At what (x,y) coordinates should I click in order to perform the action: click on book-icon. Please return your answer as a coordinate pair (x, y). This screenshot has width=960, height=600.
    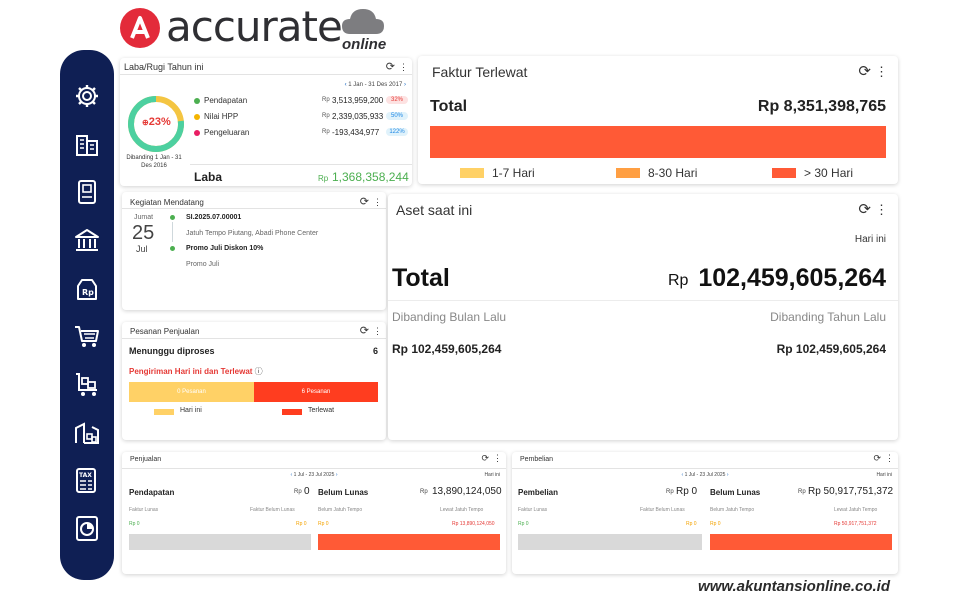
    Looking at the image, I should click on (87, 192).